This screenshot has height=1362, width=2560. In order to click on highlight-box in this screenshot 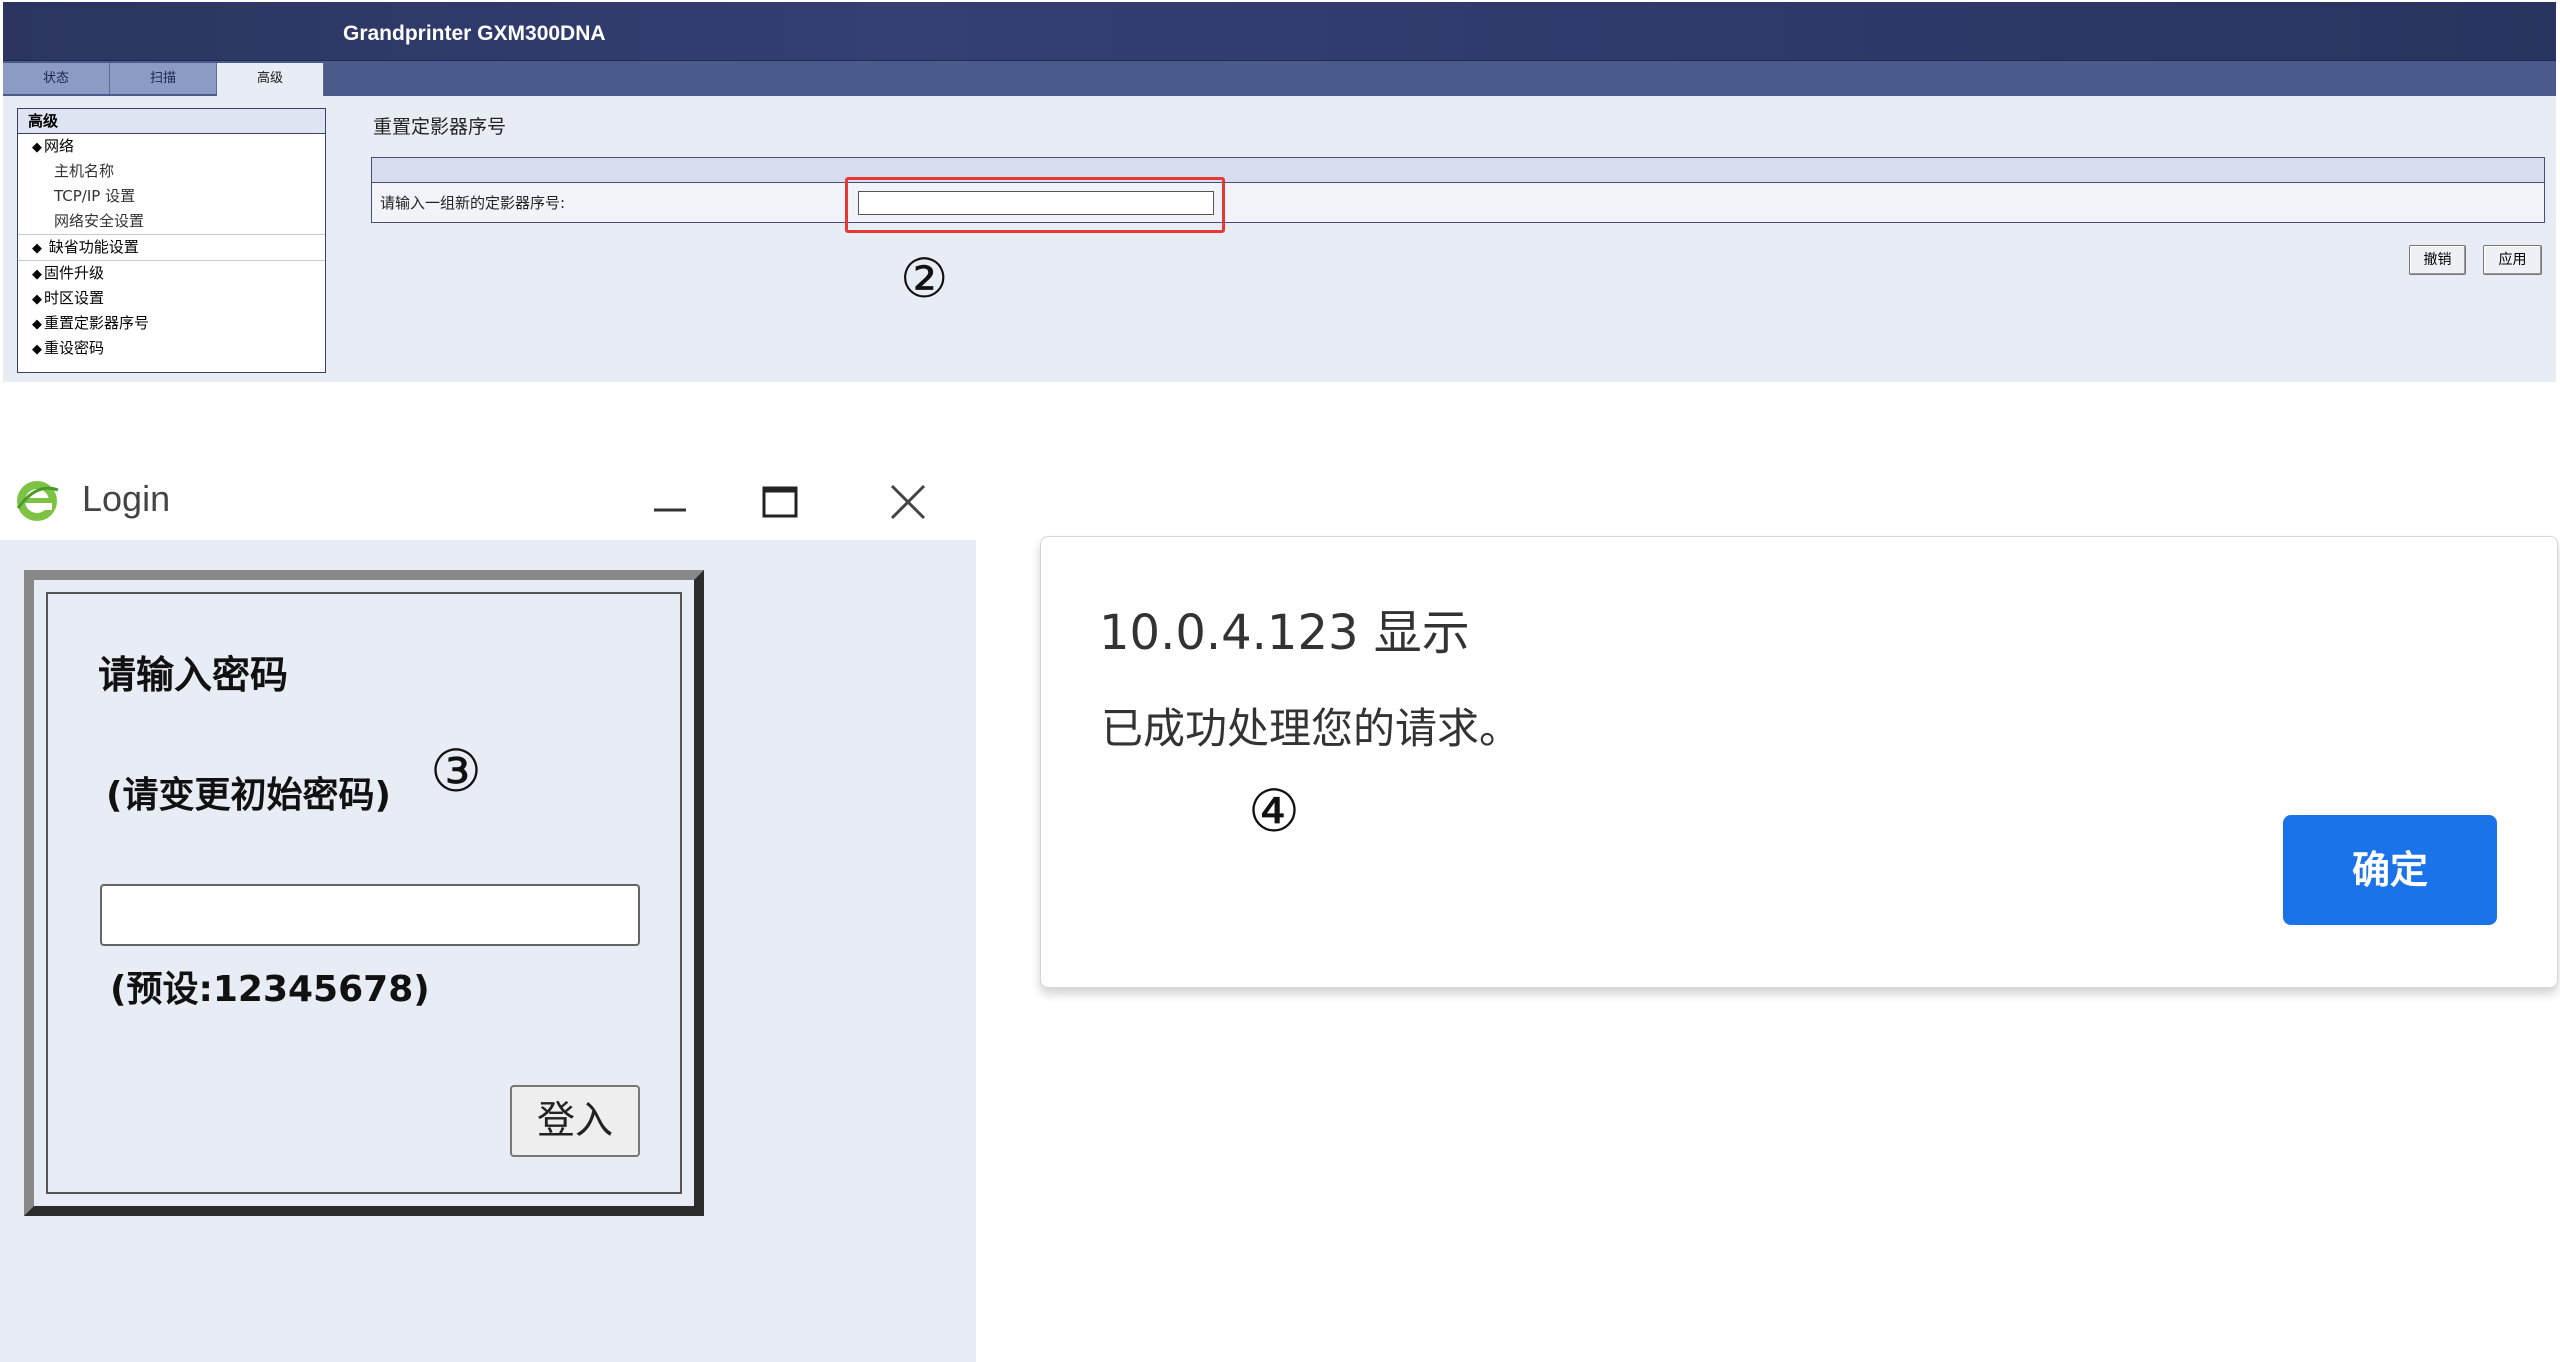, I will do `click(1035, 205)`.